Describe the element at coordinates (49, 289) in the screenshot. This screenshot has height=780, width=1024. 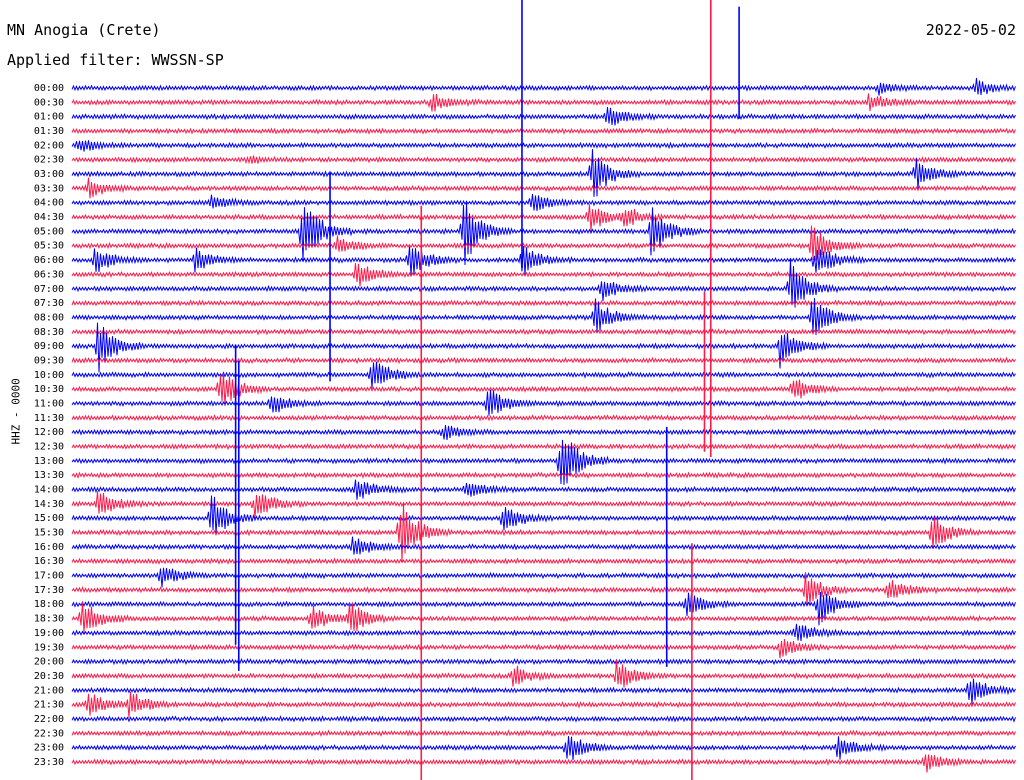
I see `row-time-label: 07:00` at that location.